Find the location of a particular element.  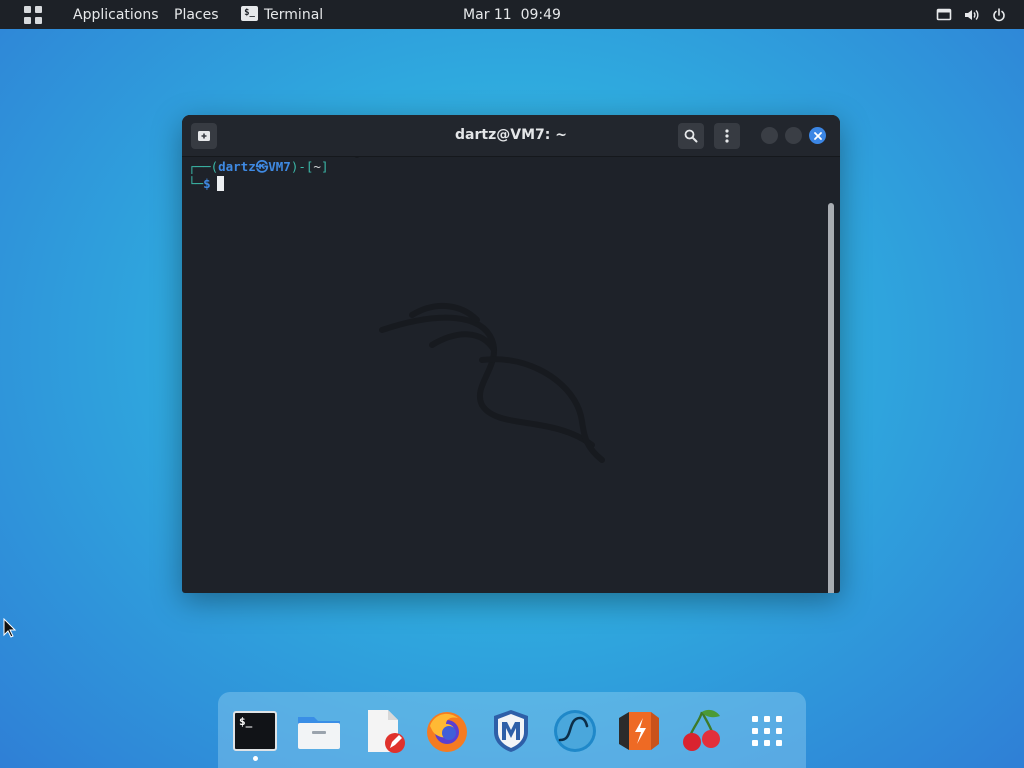

dock-burpsuite is located at coordinates (639, 731).